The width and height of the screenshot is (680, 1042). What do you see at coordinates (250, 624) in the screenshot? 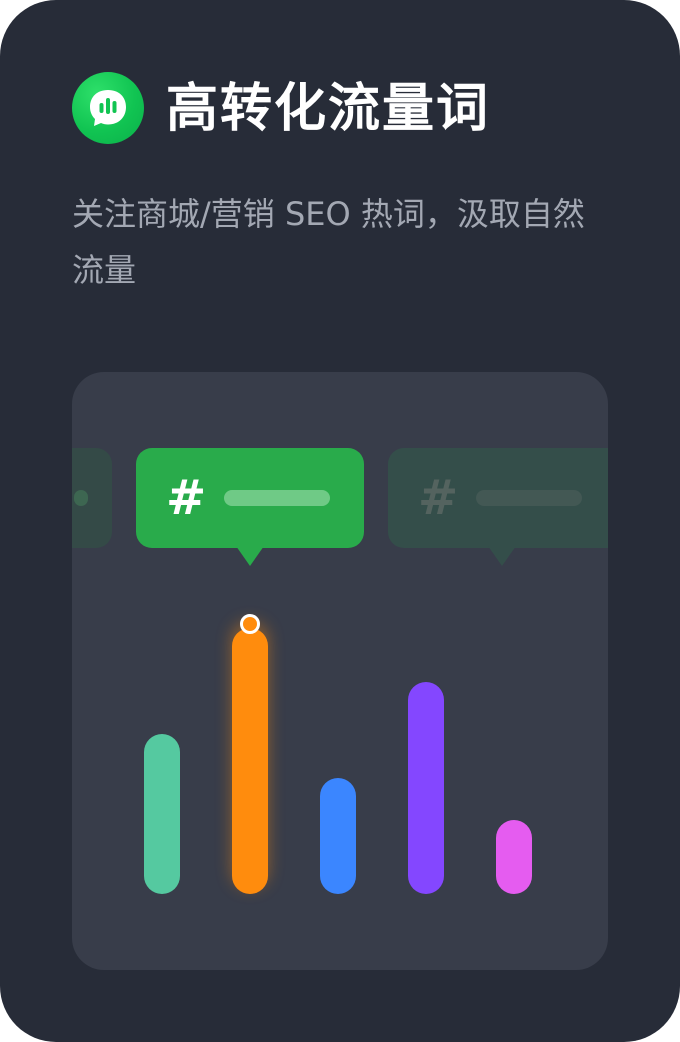
I see `bar-peak-marker` at bounding box center [250, 624].